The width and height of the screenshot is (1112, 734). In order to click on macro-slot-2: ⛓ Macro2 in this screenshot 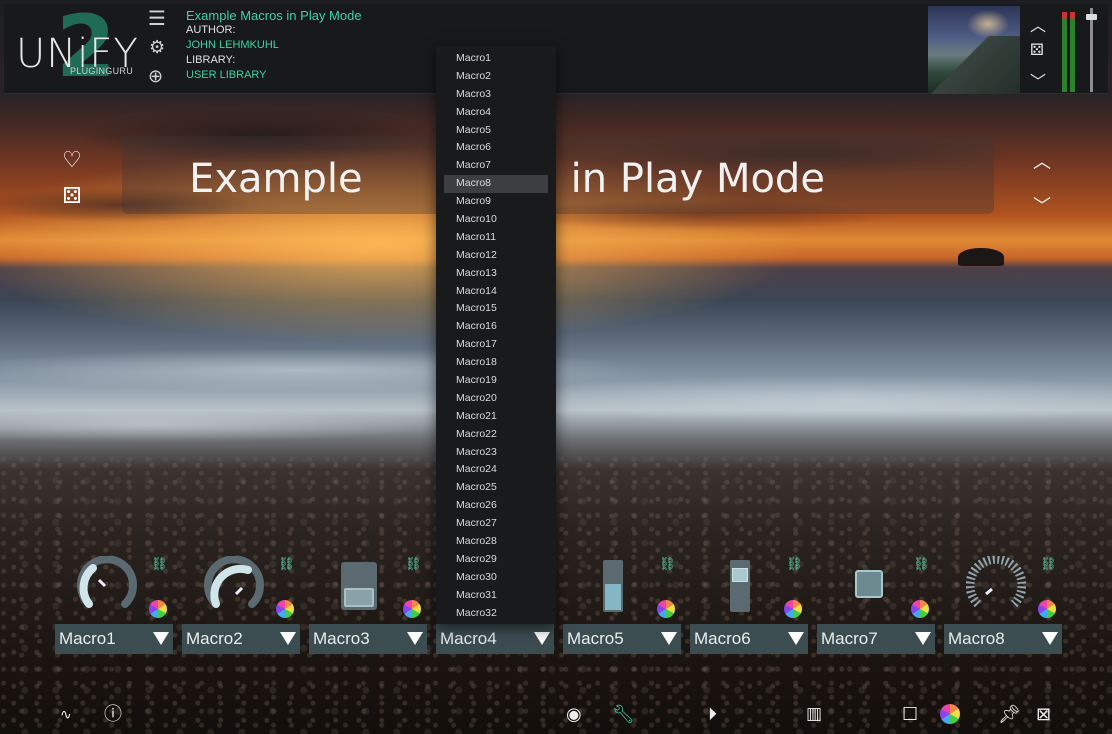, I will do `click(244, 605)`.